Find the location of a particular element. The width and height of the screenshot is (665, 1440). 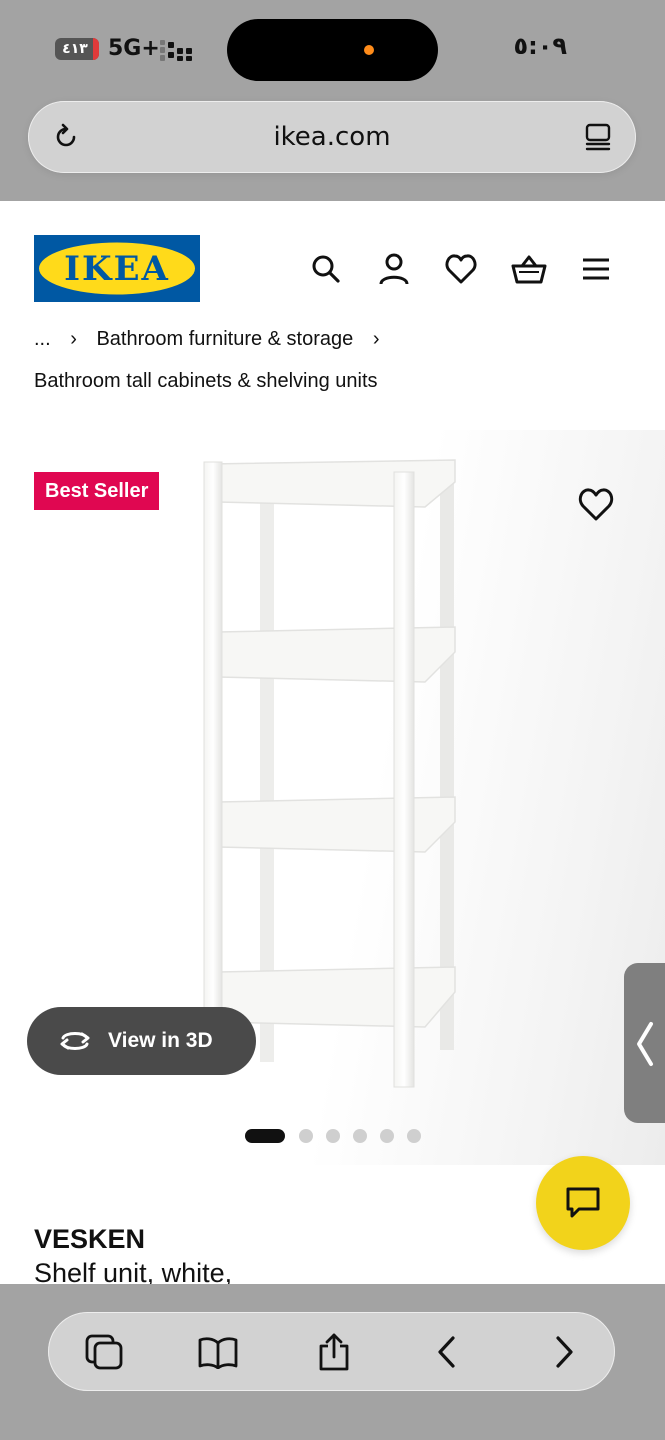

url-text: ikea.com is located at coordinates (332, 137).